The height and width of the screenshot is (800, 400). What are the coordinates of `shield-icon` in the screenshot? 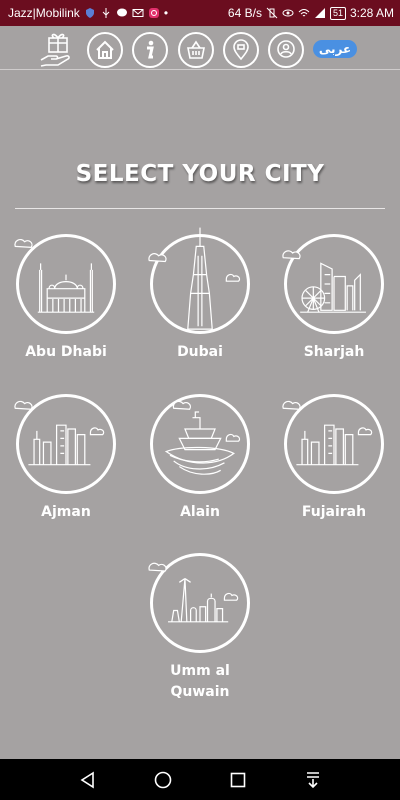 It's located at (89, 13).